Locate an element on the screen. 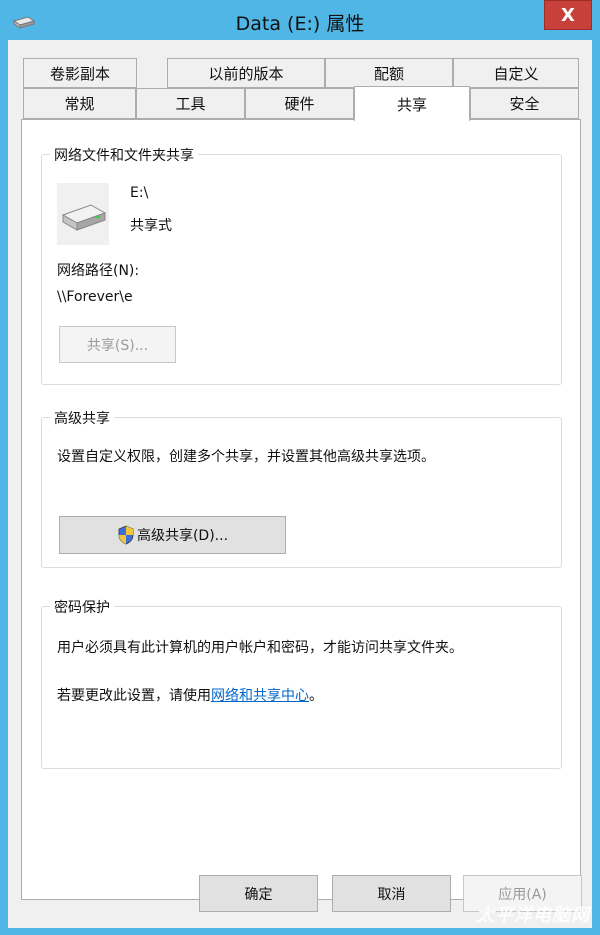  drive-icon is located at coordinates (83, 214).